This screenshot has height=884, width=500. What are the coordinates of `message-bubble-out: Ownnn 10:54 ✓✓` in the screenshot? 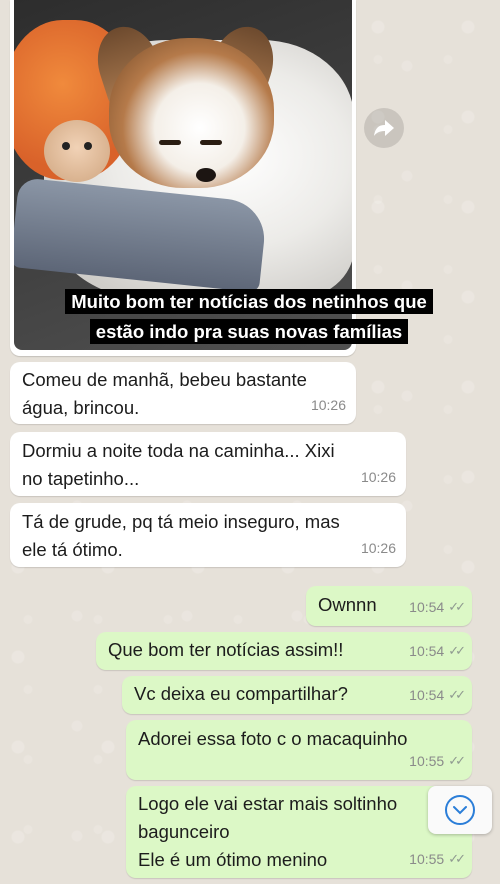 It's located at (389, 606).